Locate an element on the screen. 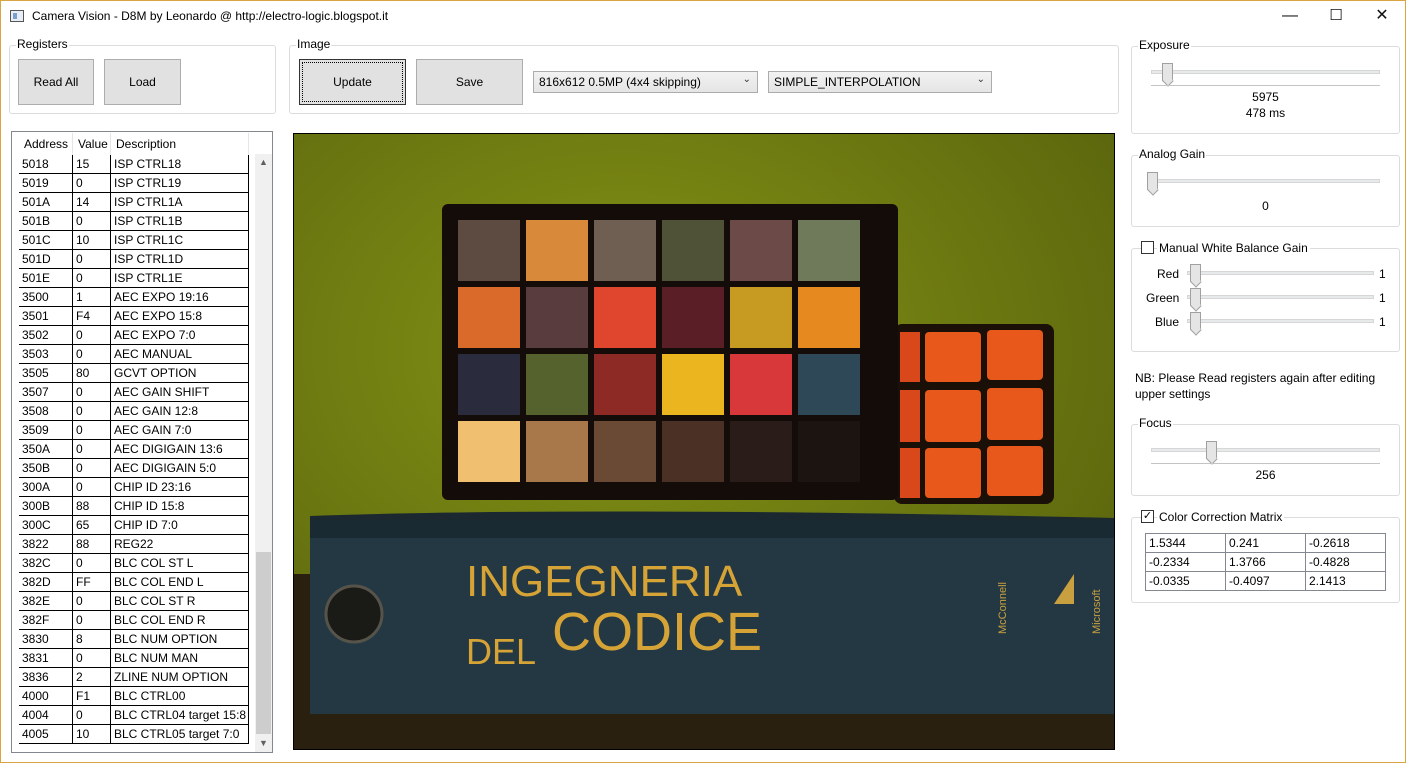  red-slider-thumb is located at coordinates (1195, 273).